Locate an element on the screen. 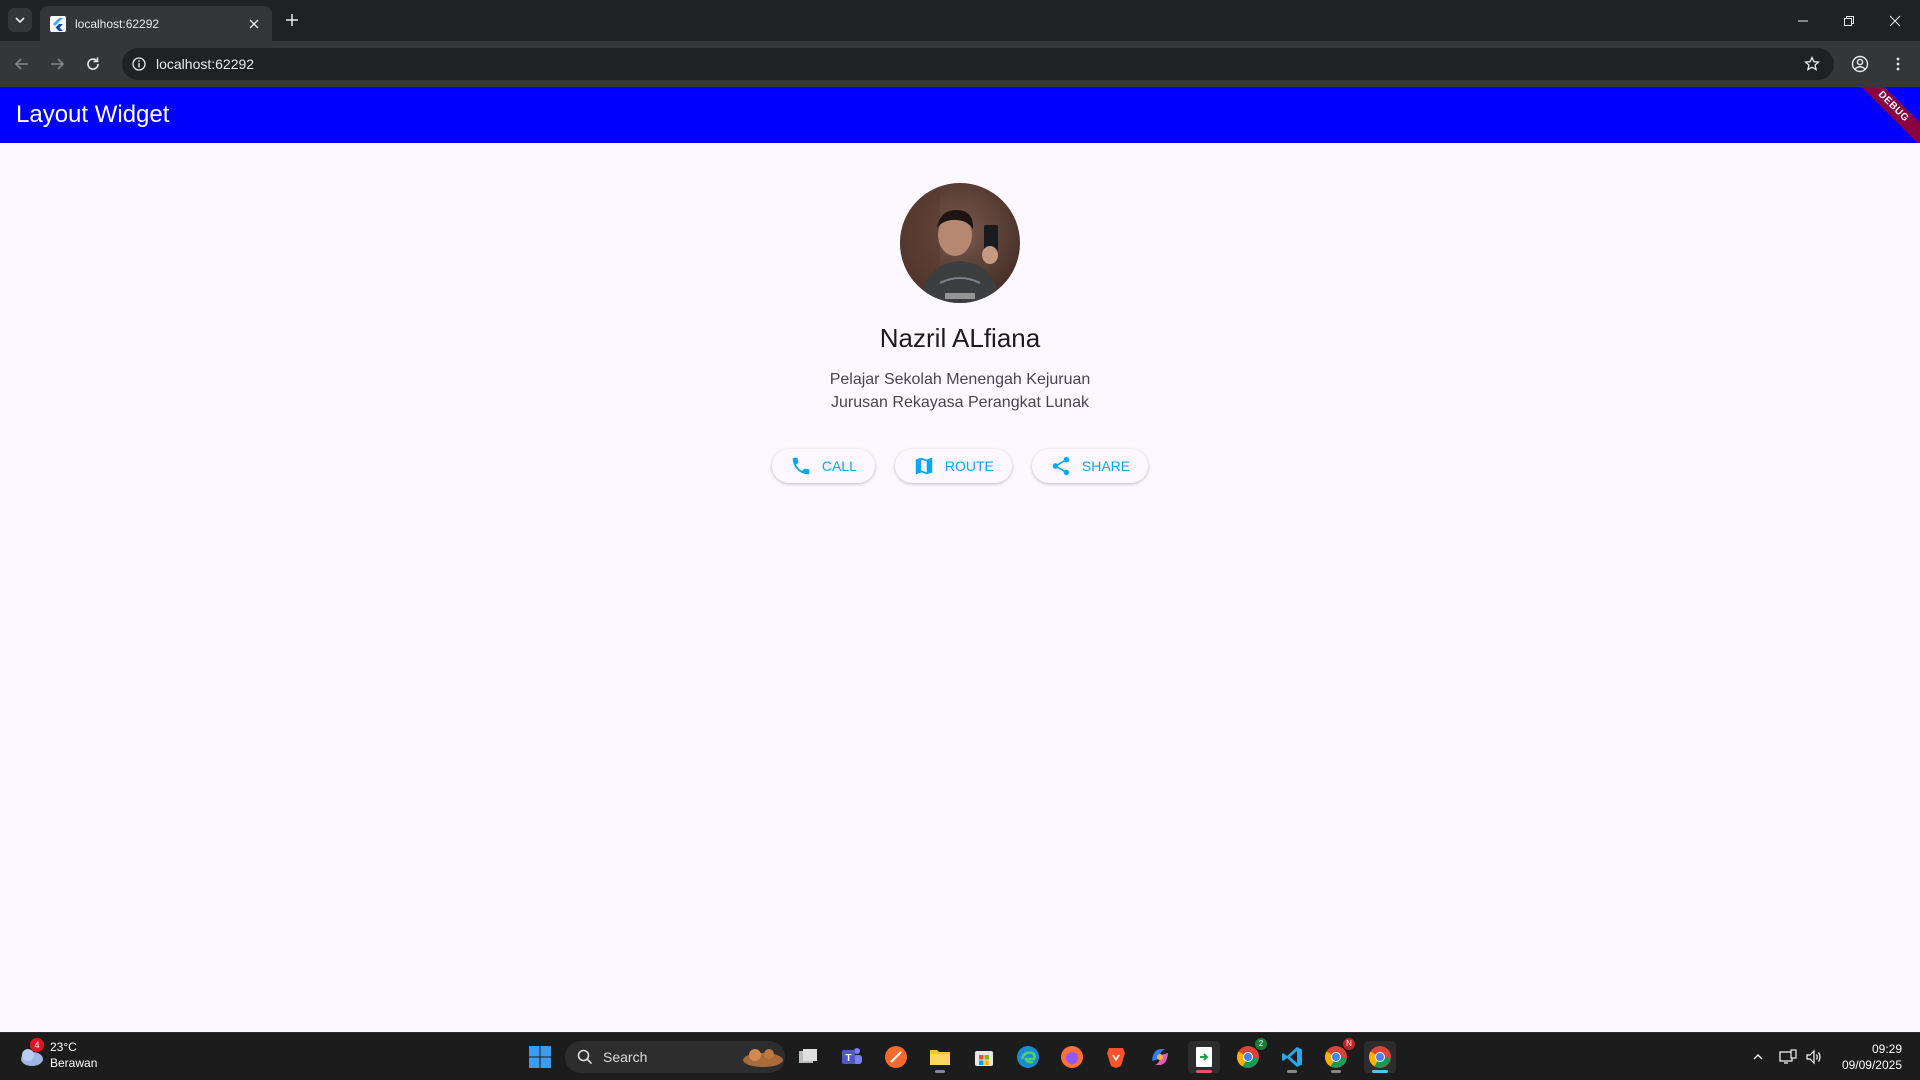 The image size is (1920, 1080). cloud-icon: 4 is located at coordinates (31, 1054).